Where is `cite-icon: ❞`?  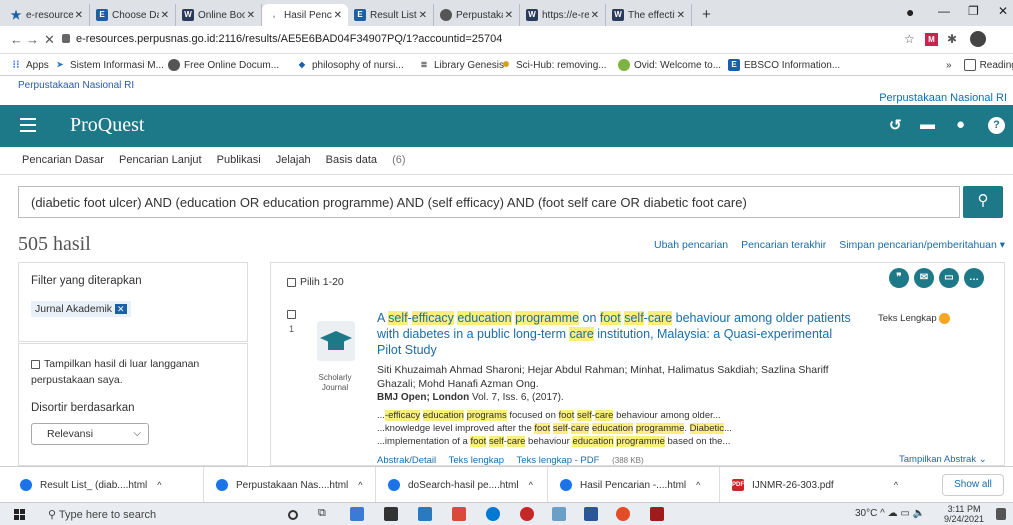 cite-icon: ❞ is located at coordinates (899, 278).